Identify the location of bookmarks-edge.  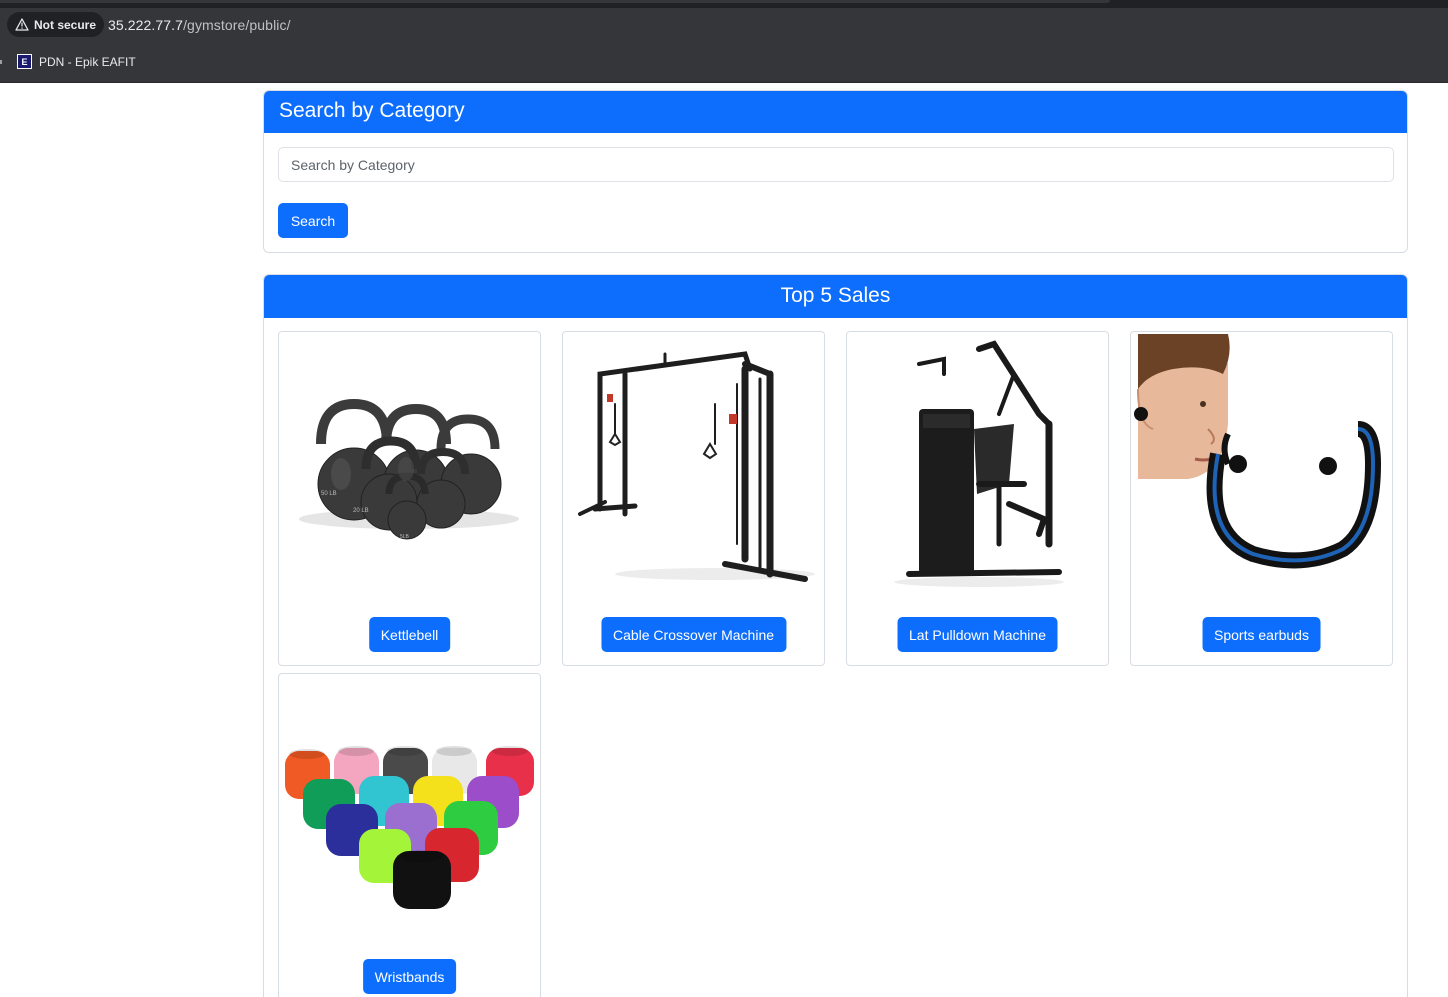
(1, 62).